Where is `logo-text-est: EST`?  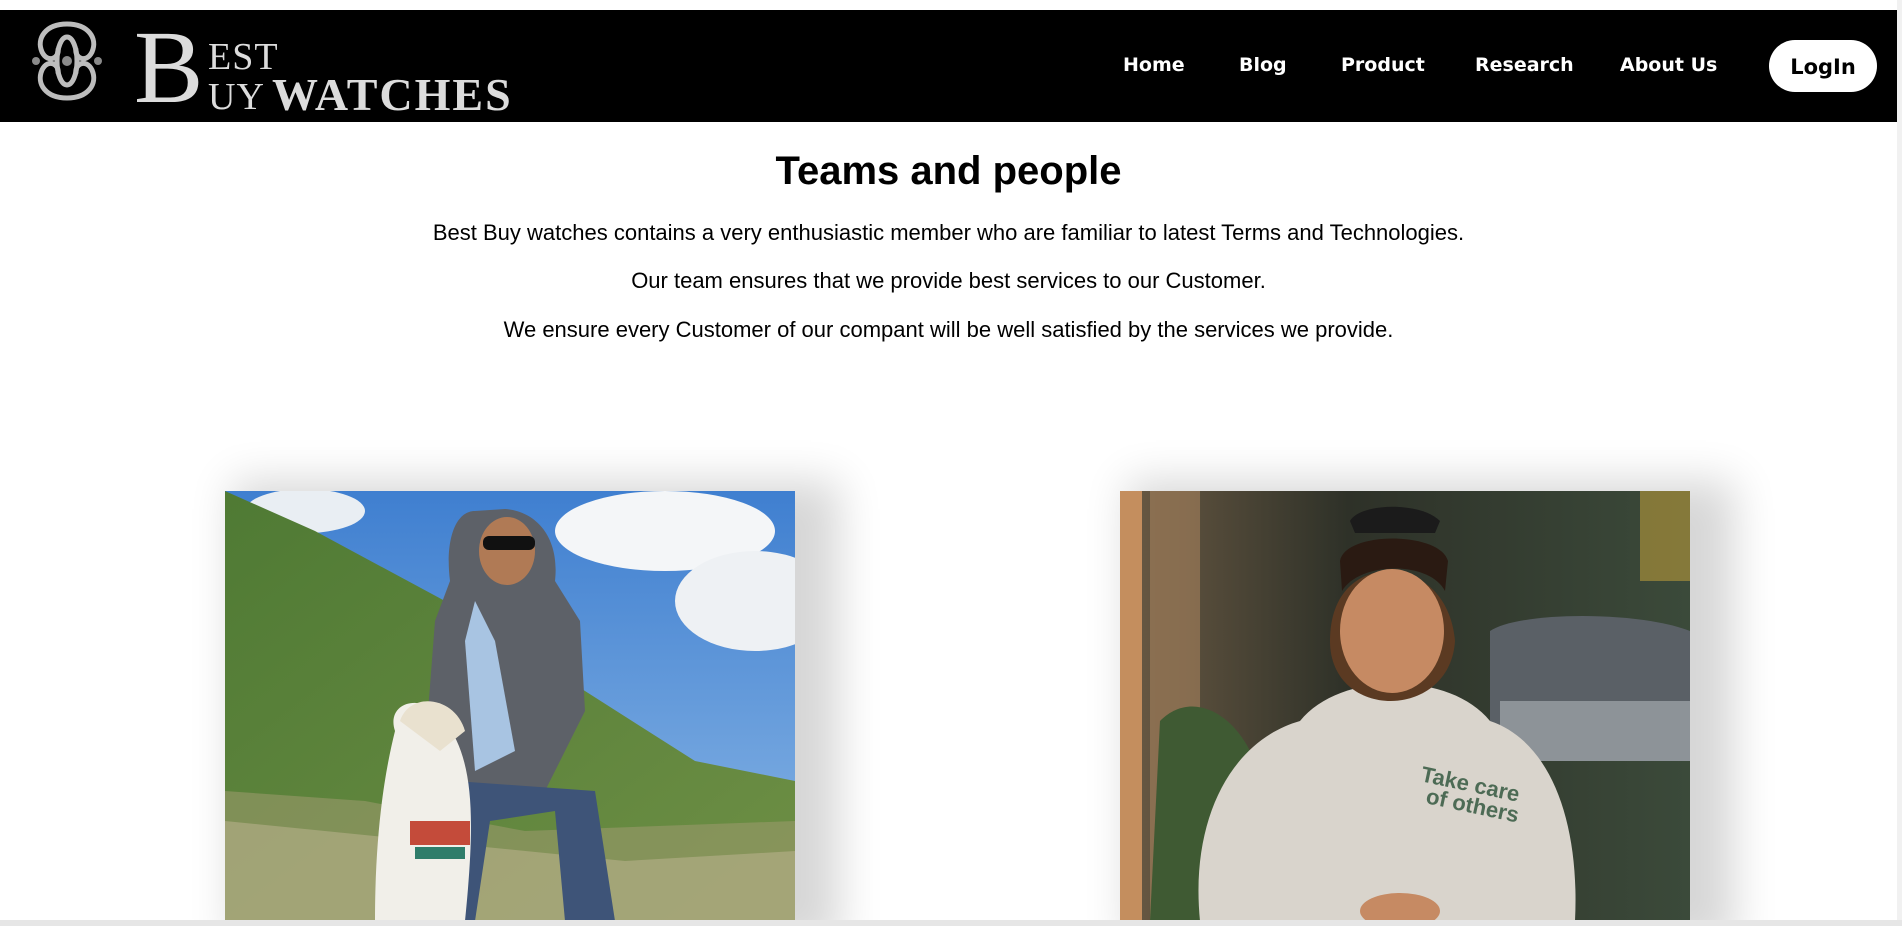 logo-text-est: EST is located at coordinates (243, 57).